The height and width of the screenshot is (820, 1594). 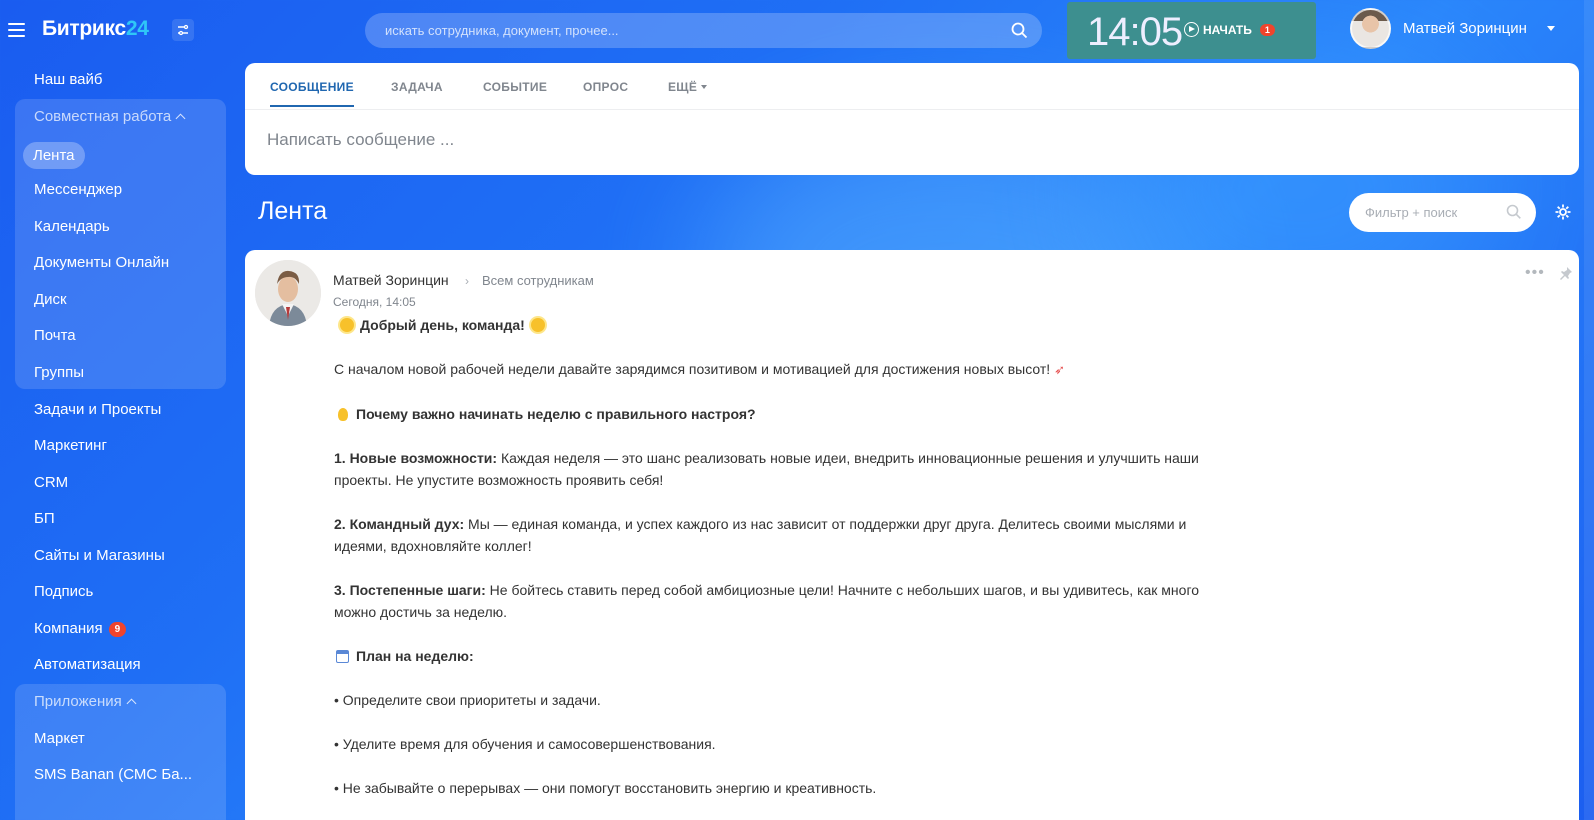 I want to click on play-icon, so click(x=1191, y=29).